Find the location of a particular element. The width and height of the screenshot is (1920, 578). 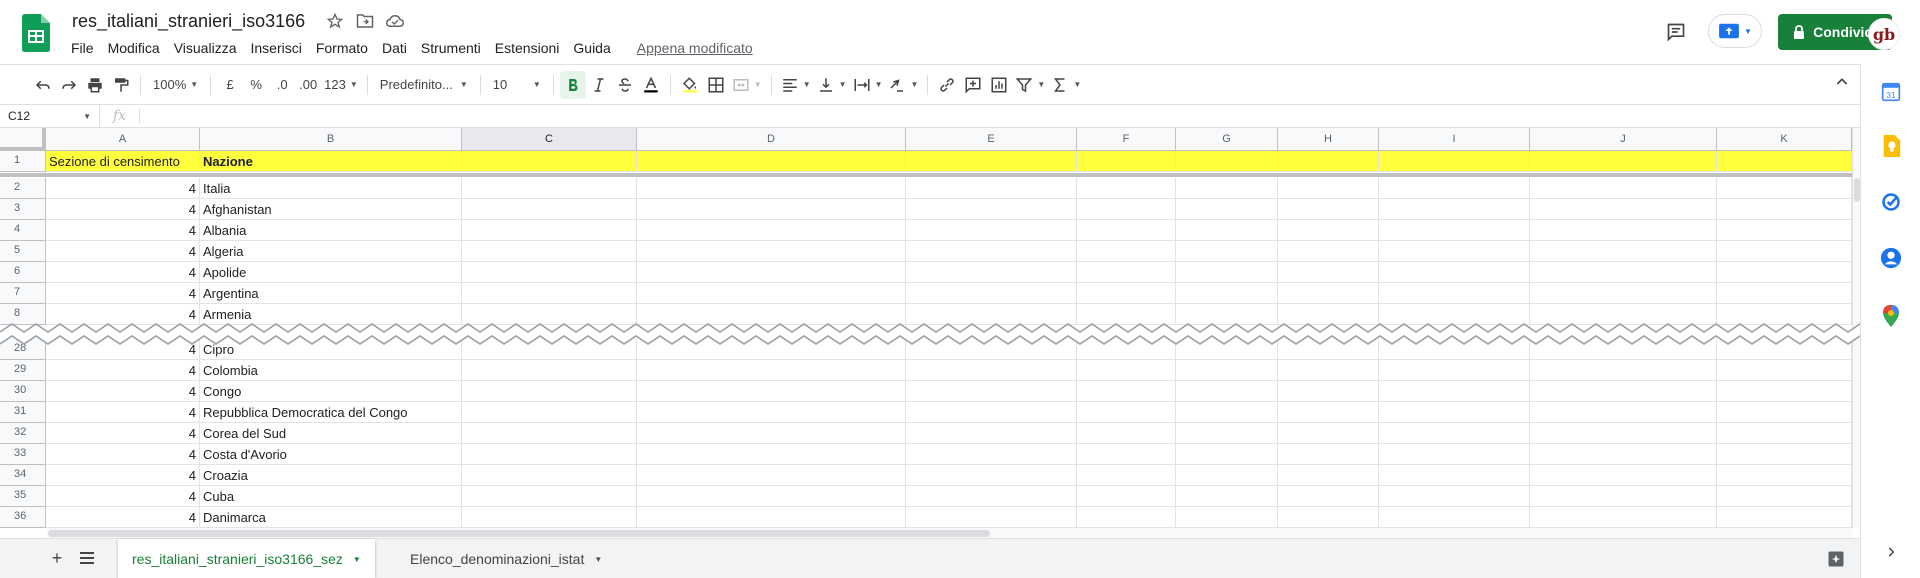

chevron-right-icon is located at coordinates (1891, 552).